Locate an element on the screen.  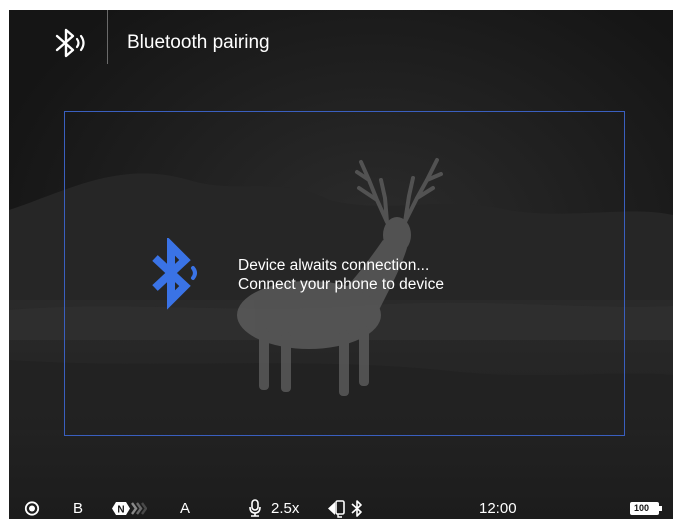
svg-text: N is located at coordinates (120, 510).